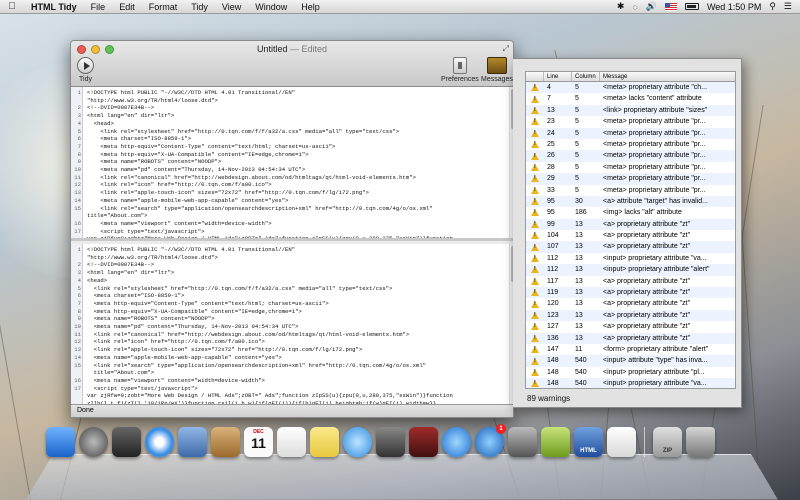 Image resolution: width=800 pixels, height=500 pixels. Describe the element at coordinates (667, 269) in the screenshot. I see `message-text: <input> proprietary attribute "alert"` at that location.